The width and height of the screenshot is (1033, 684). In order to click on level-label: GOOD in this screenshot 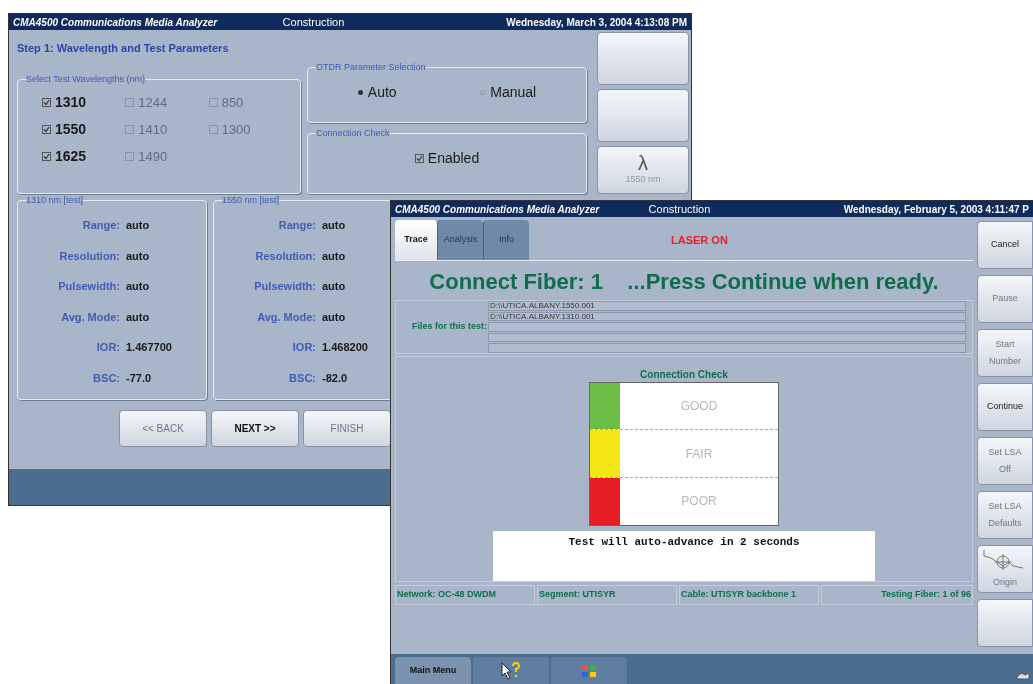, I will do `click(699, 406)`.